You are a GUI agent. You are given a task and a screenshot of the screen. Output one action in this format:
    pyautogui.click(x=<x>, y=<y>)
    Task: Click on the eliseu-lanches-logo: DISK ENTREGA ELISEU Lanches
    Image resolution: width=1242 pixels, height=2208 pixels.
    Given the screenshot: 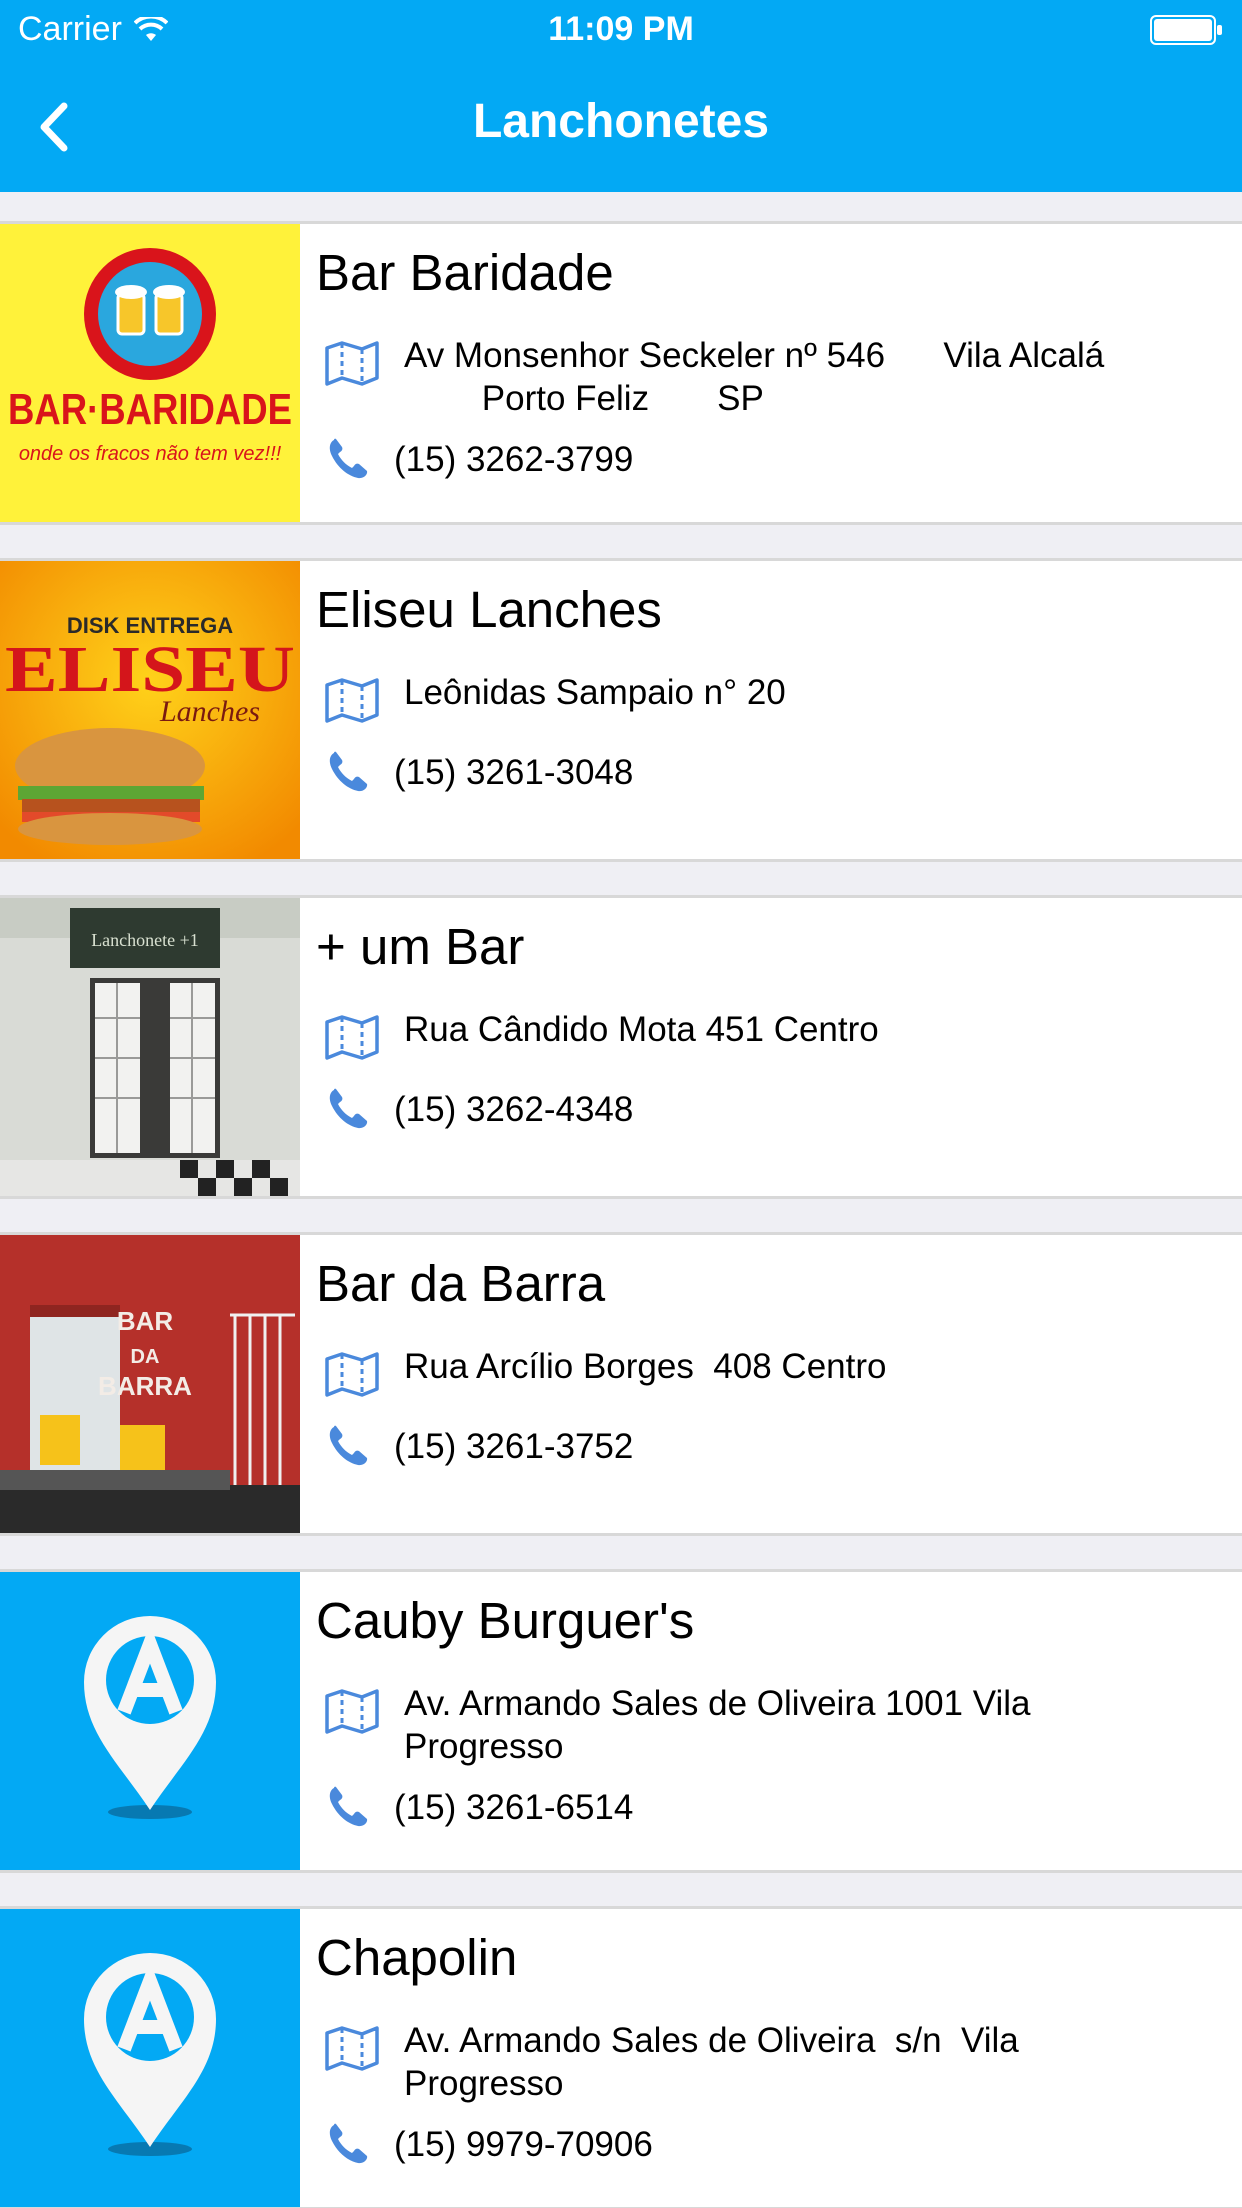 What is the action you would take?
    pyautogui.click(x=150, y=710)
    